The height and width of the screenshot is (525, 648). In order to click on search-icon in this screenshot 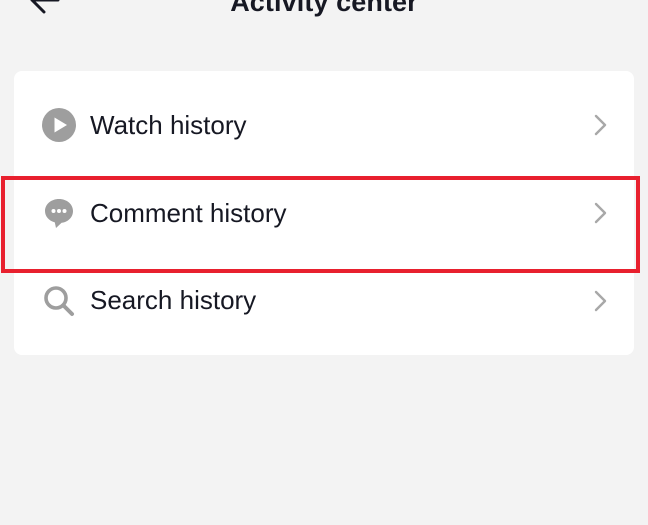, I will do `click(59, 301)`.